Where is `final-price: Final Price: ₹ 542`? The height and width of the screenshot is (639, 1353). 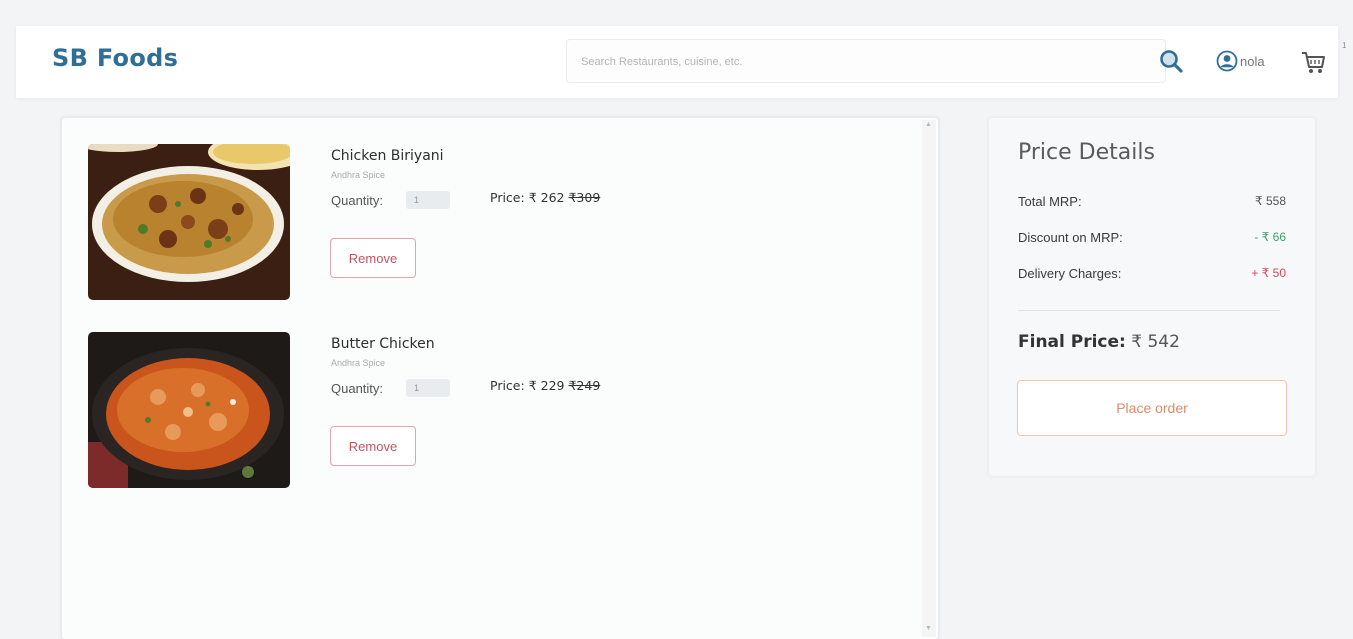
final-price: Final Price: ₹ 542 is located at coordinates (1099, 342).